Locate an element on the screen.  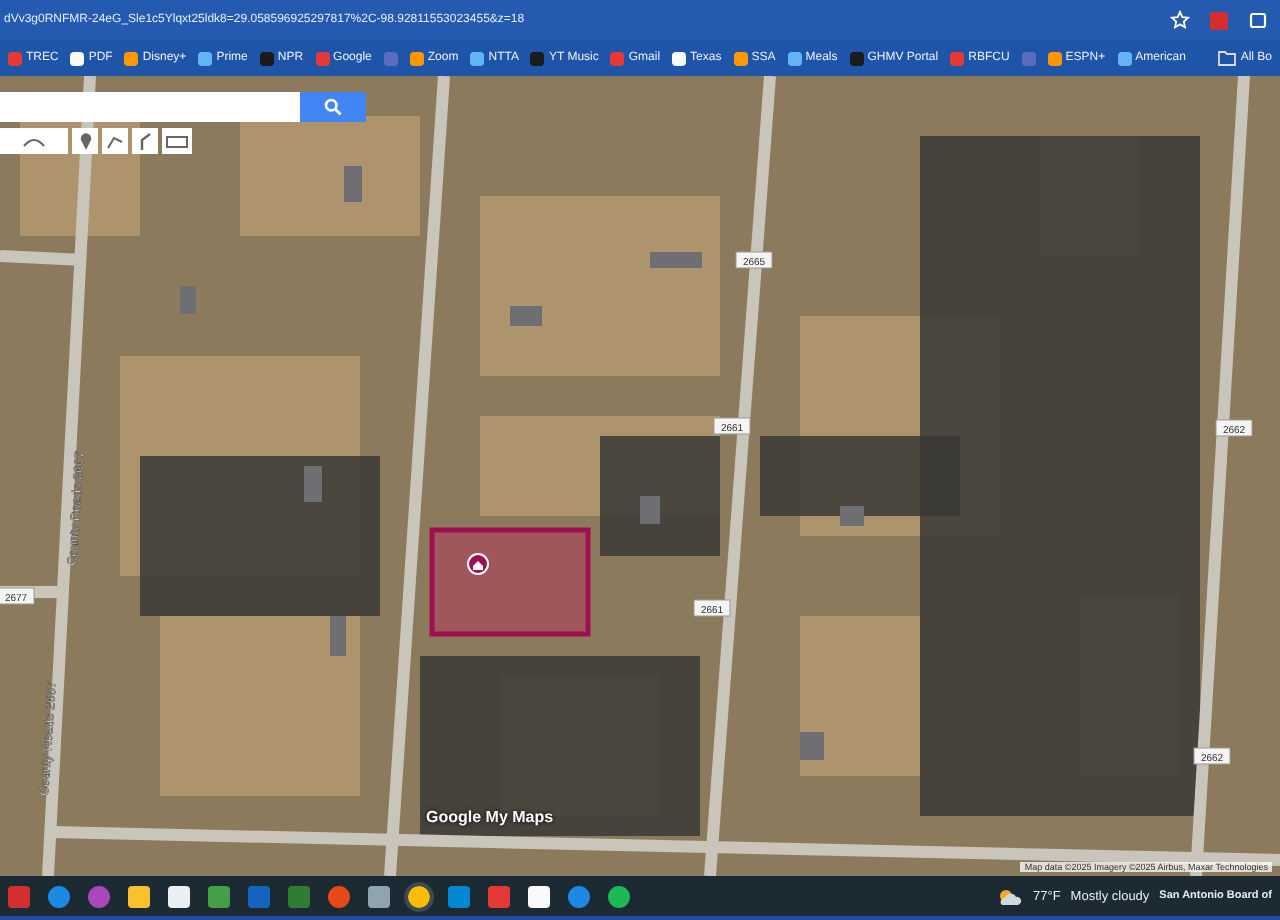
pin-icon is located at coordinates (85, 141).